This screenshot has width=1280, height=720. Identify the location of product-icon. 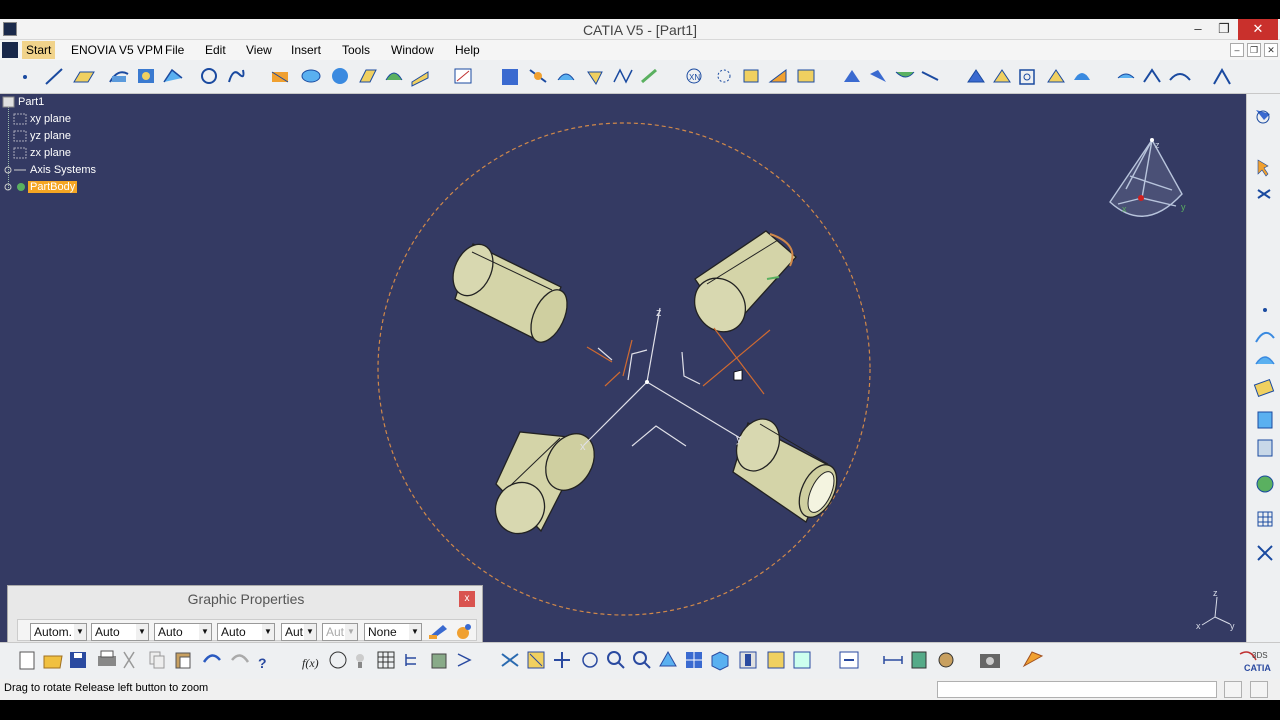
(1265, 484).